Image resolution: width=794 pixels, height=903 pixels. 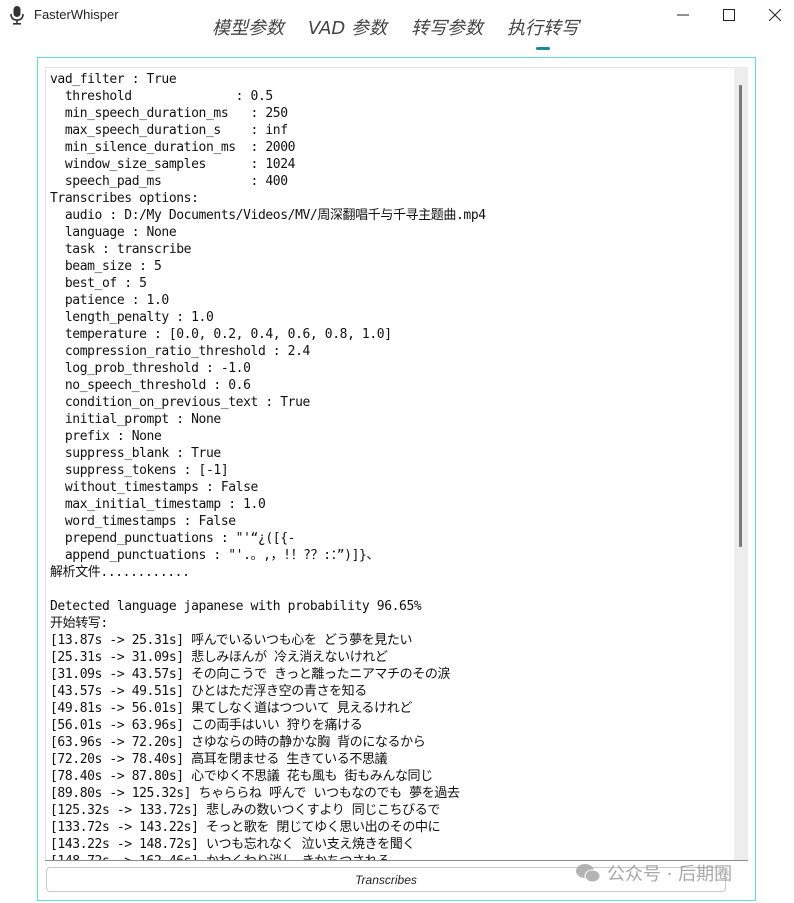 I want to click on maximize-button, so click(x=729, y=15).